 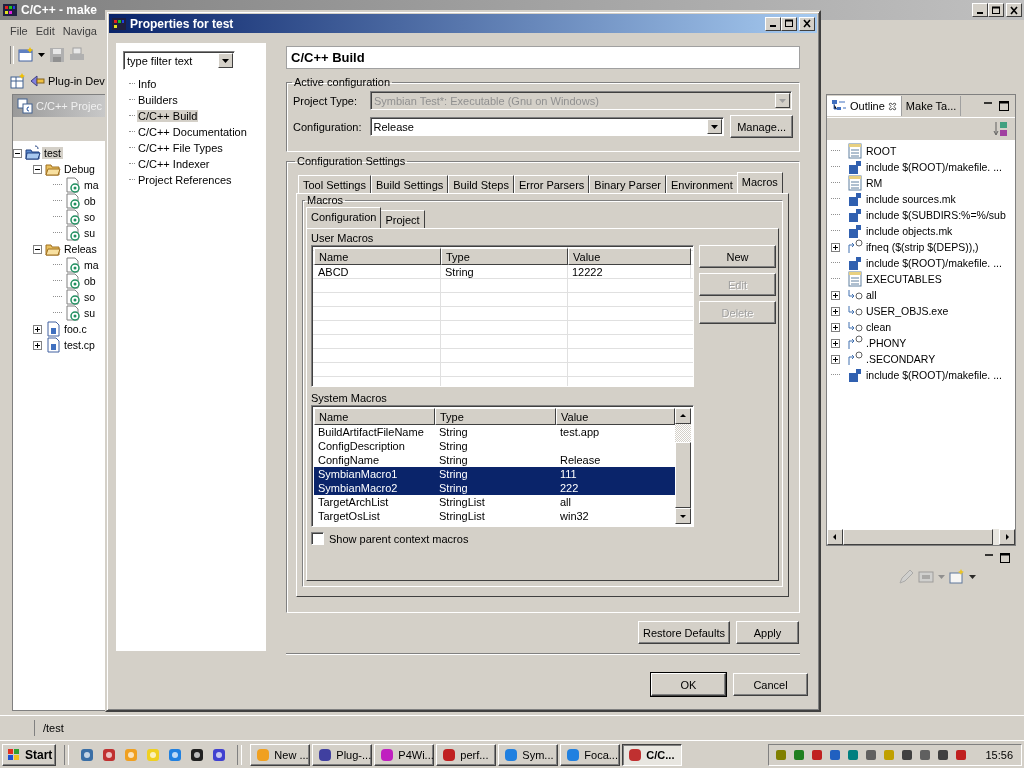 What do you see at coordinates (759, 182) in the screenshot?
I see `tab: Macros` at bounding box center [759, 182].